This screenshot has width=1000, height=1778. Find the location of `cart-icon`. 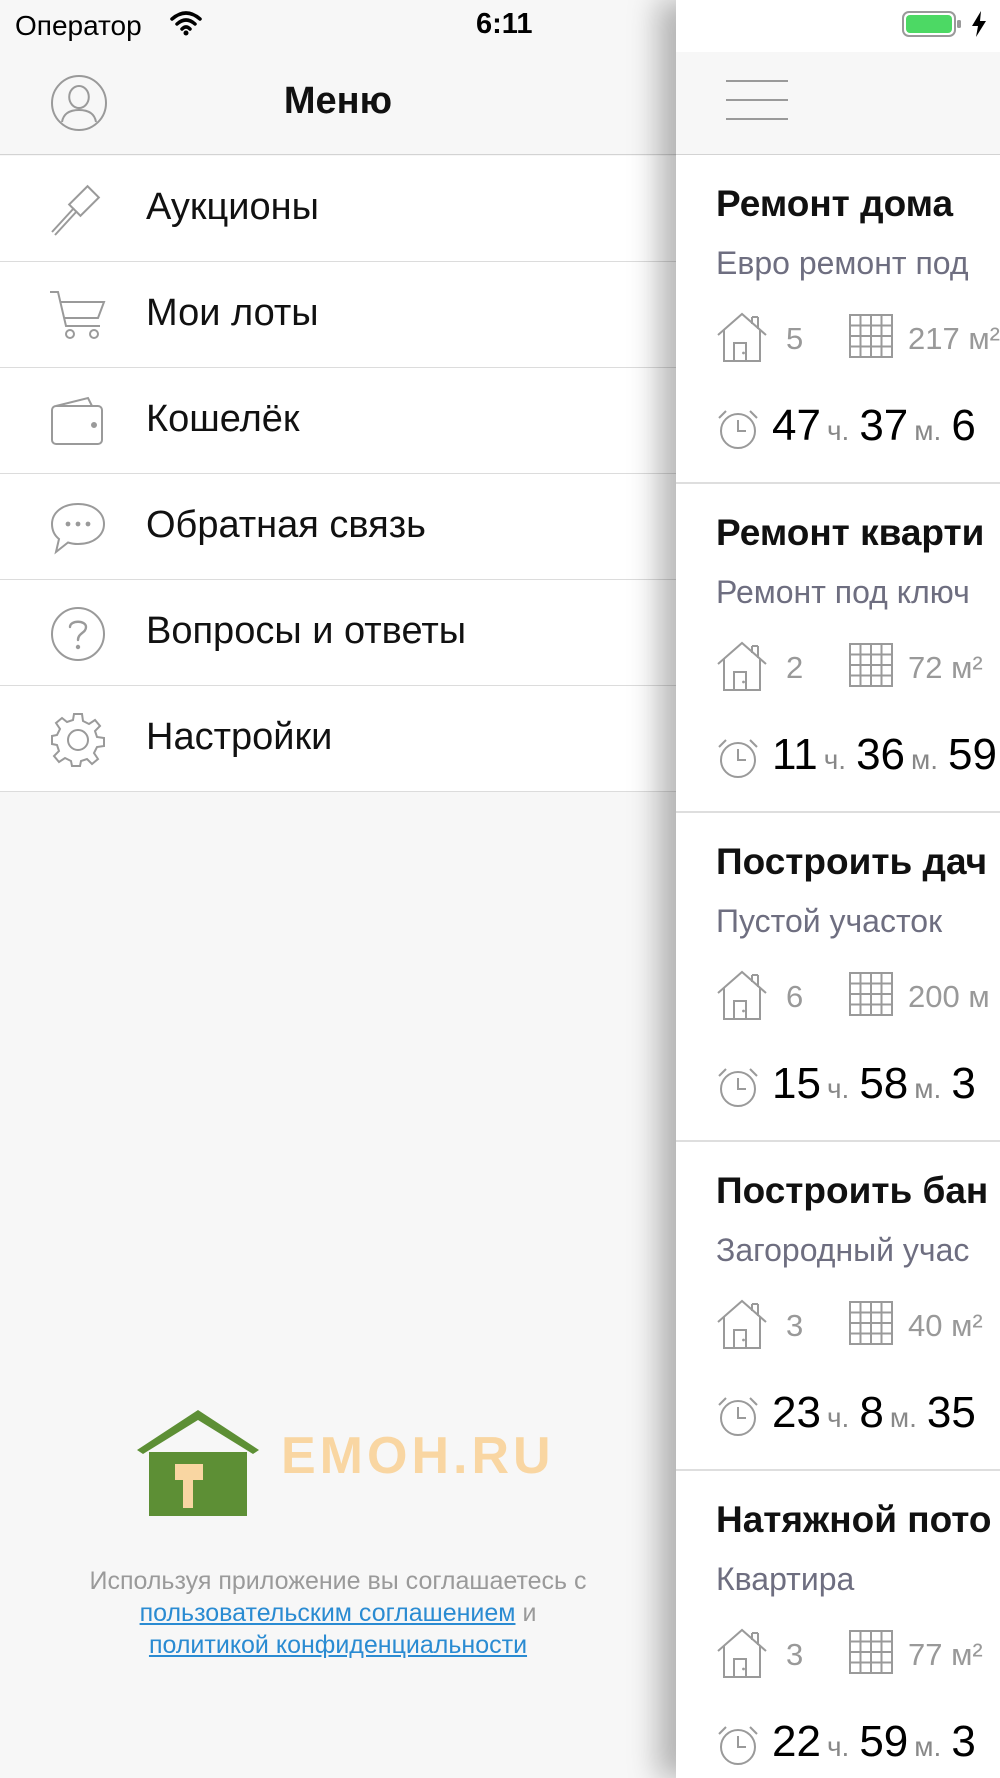

cart-icon is located at coordinates (78, 315).